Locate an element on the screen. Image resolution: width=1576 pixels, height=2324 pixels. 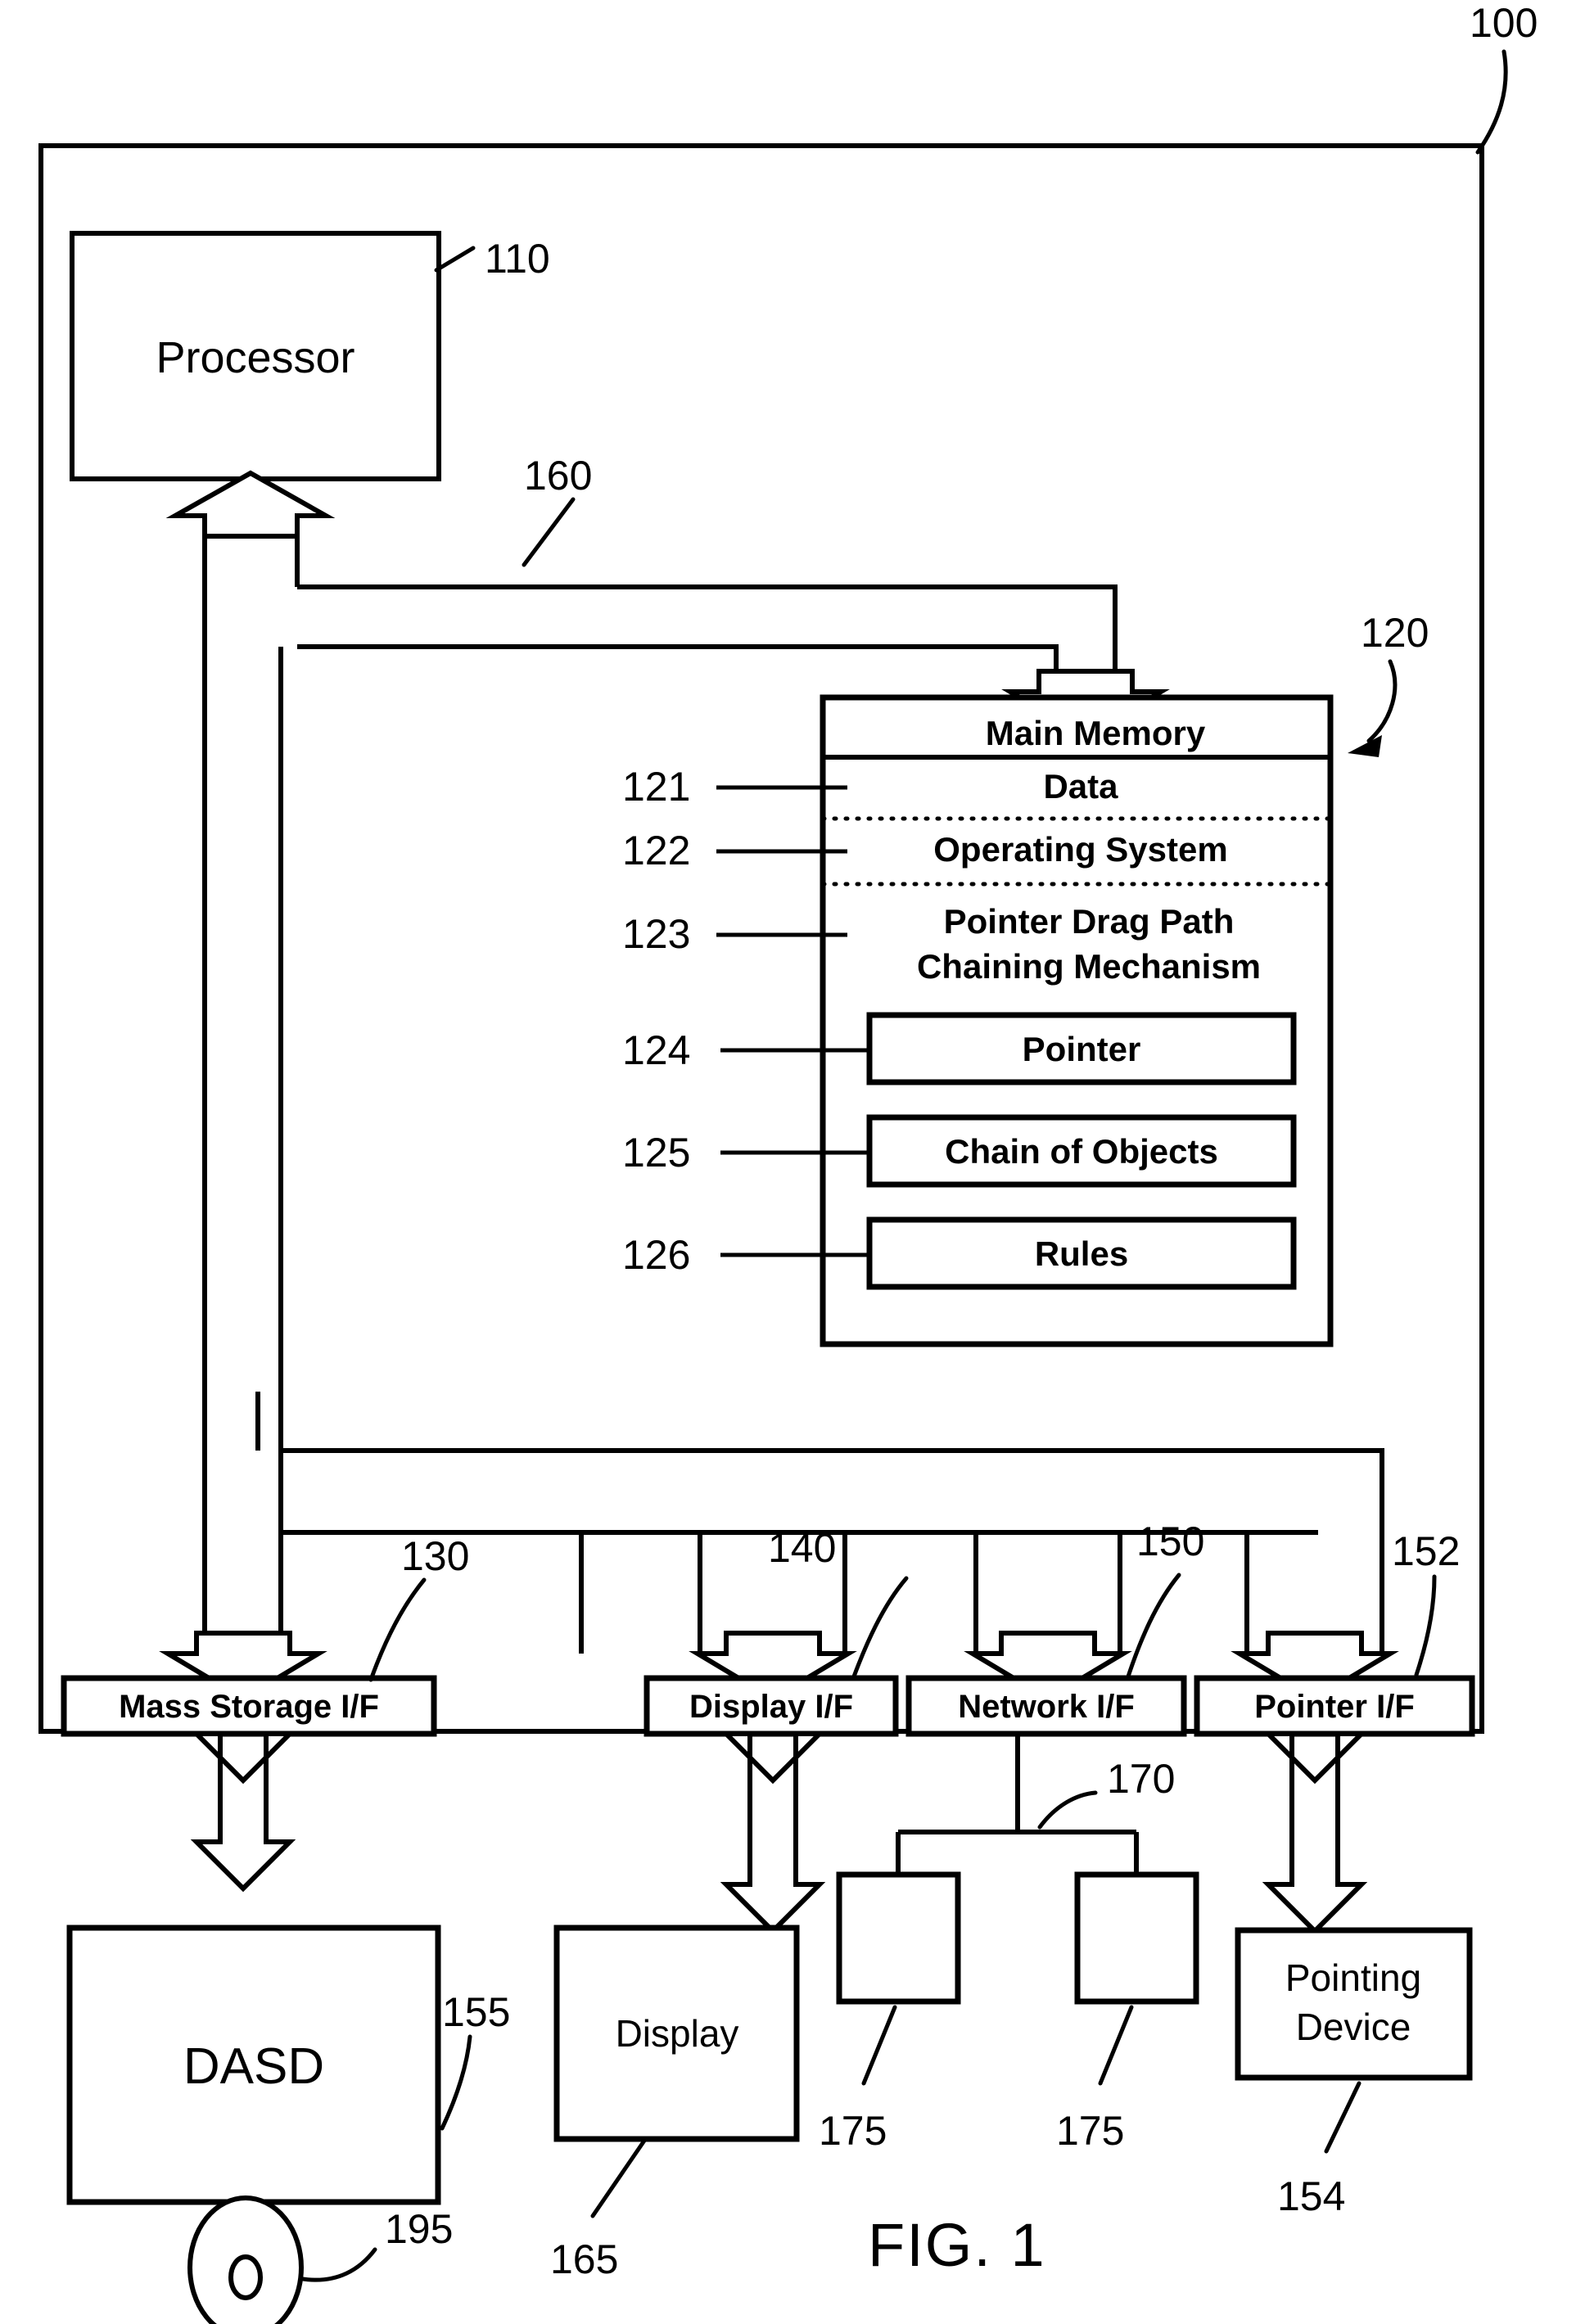
data-label: Data is located at coordinates (1080, 786).